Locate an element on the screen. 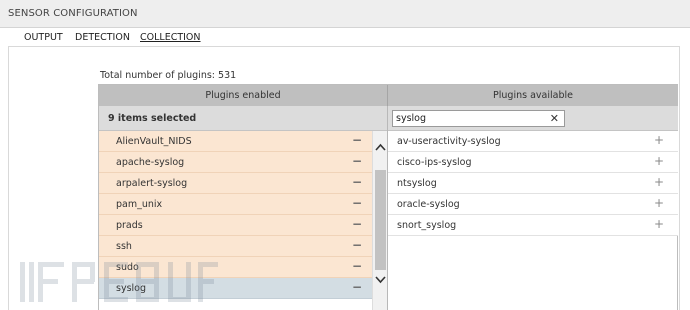  enabled-plugin-row: ssh − is located at coordinates (235, 246).